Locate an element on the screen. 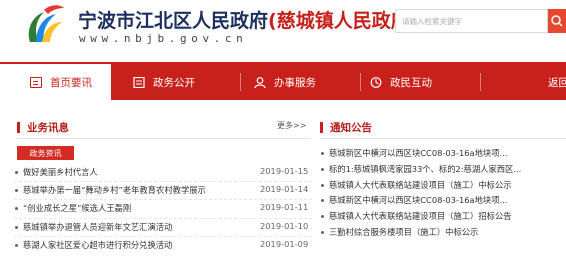 The width and height of the screenshot is (566, 261). announcements-title: 通知公告 is located at coordinates (351, 128).